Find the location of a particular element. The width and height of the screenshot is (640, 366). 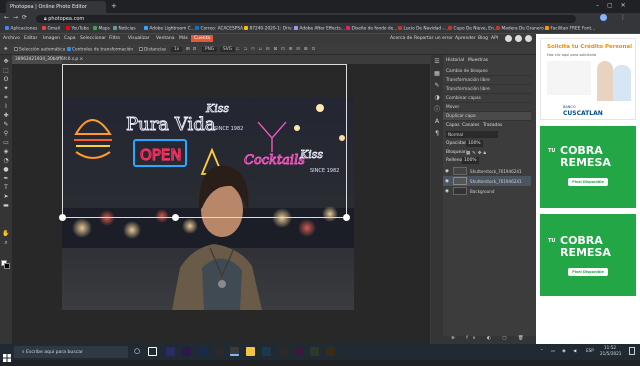

lock-icons: ▦✎✥🔒︎ is located at coordinates (477, 153).